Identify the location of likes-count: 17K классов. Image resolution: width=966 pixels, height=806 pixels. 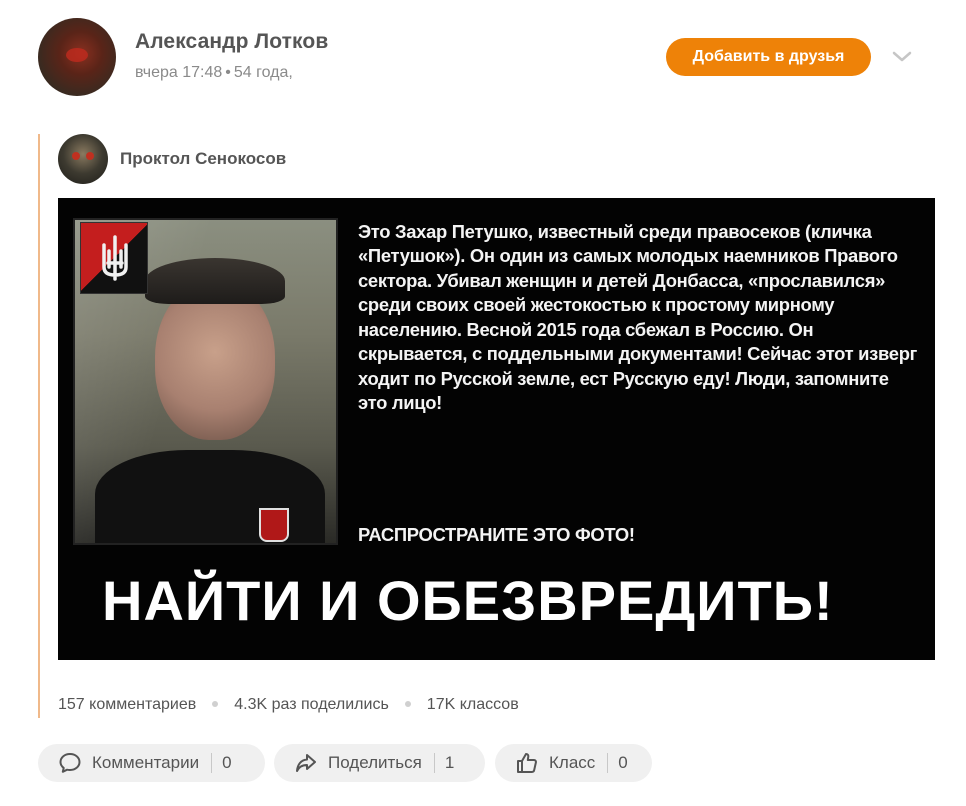
(473, 704).